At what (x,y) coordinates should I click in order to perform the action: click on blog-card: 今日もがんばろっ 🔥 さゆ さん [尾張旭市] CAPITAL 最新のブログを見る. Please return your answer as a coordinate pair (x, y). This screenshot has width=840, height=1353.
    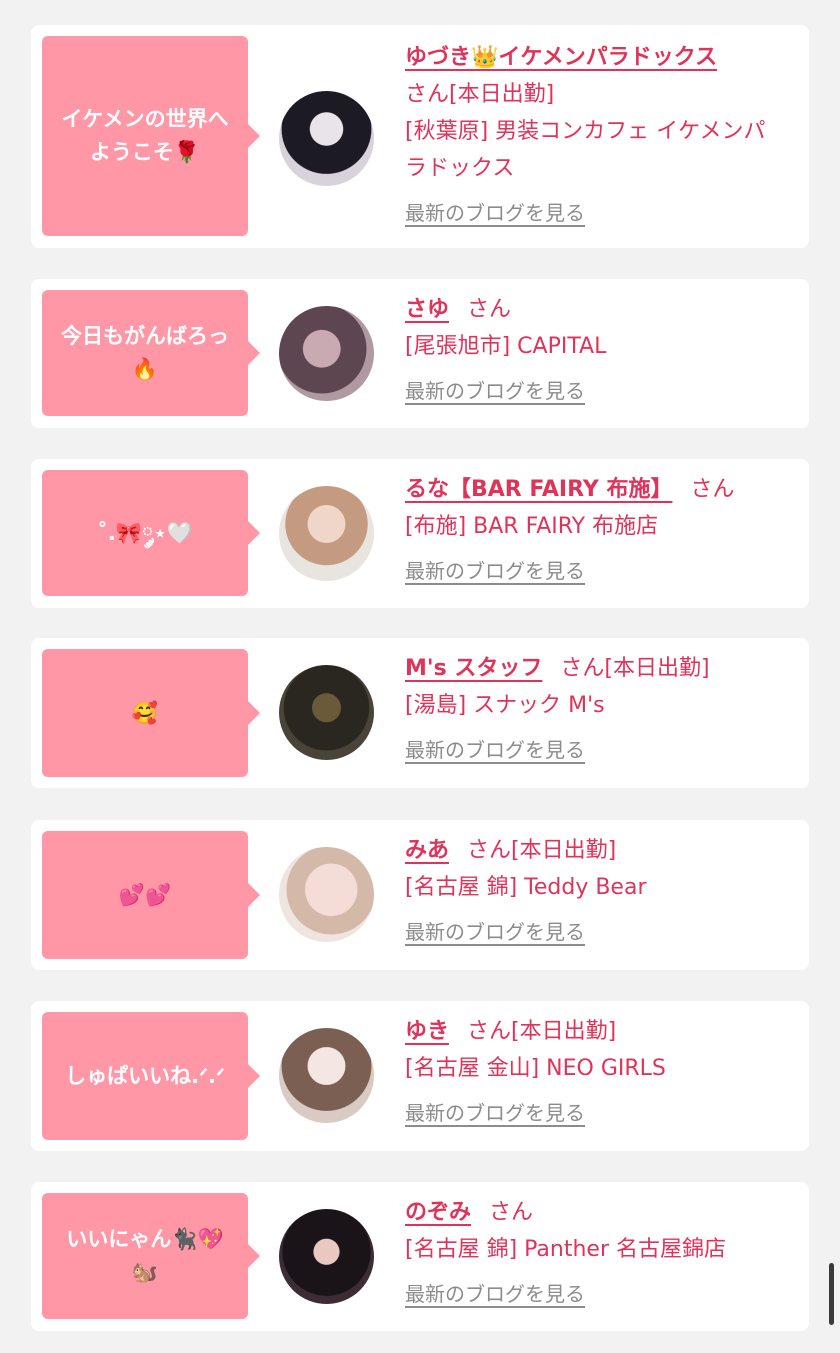
    Looking at the image, I should click on (420, 353).